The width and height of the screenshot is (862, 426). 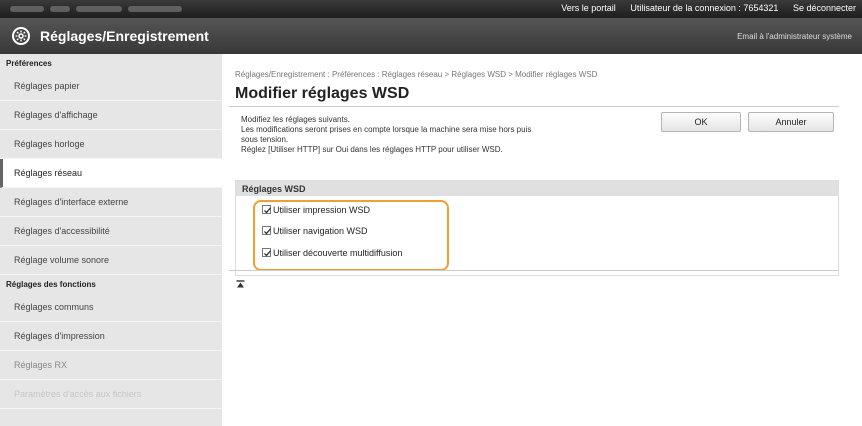 I want to click on sidebar-group-preferences: Préférences, so click(x=29, y=63).